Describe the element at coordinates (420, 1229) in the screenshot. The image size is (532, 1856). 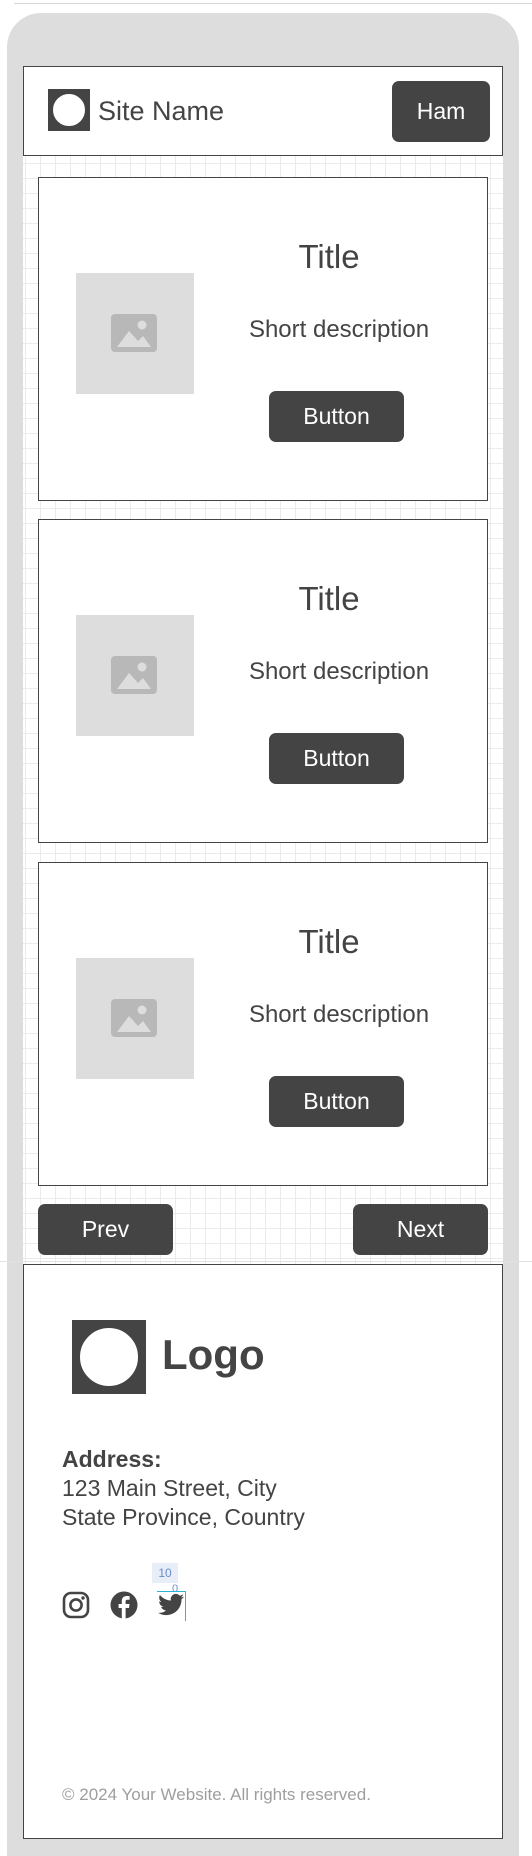
I see `next-button: Next` at that location.